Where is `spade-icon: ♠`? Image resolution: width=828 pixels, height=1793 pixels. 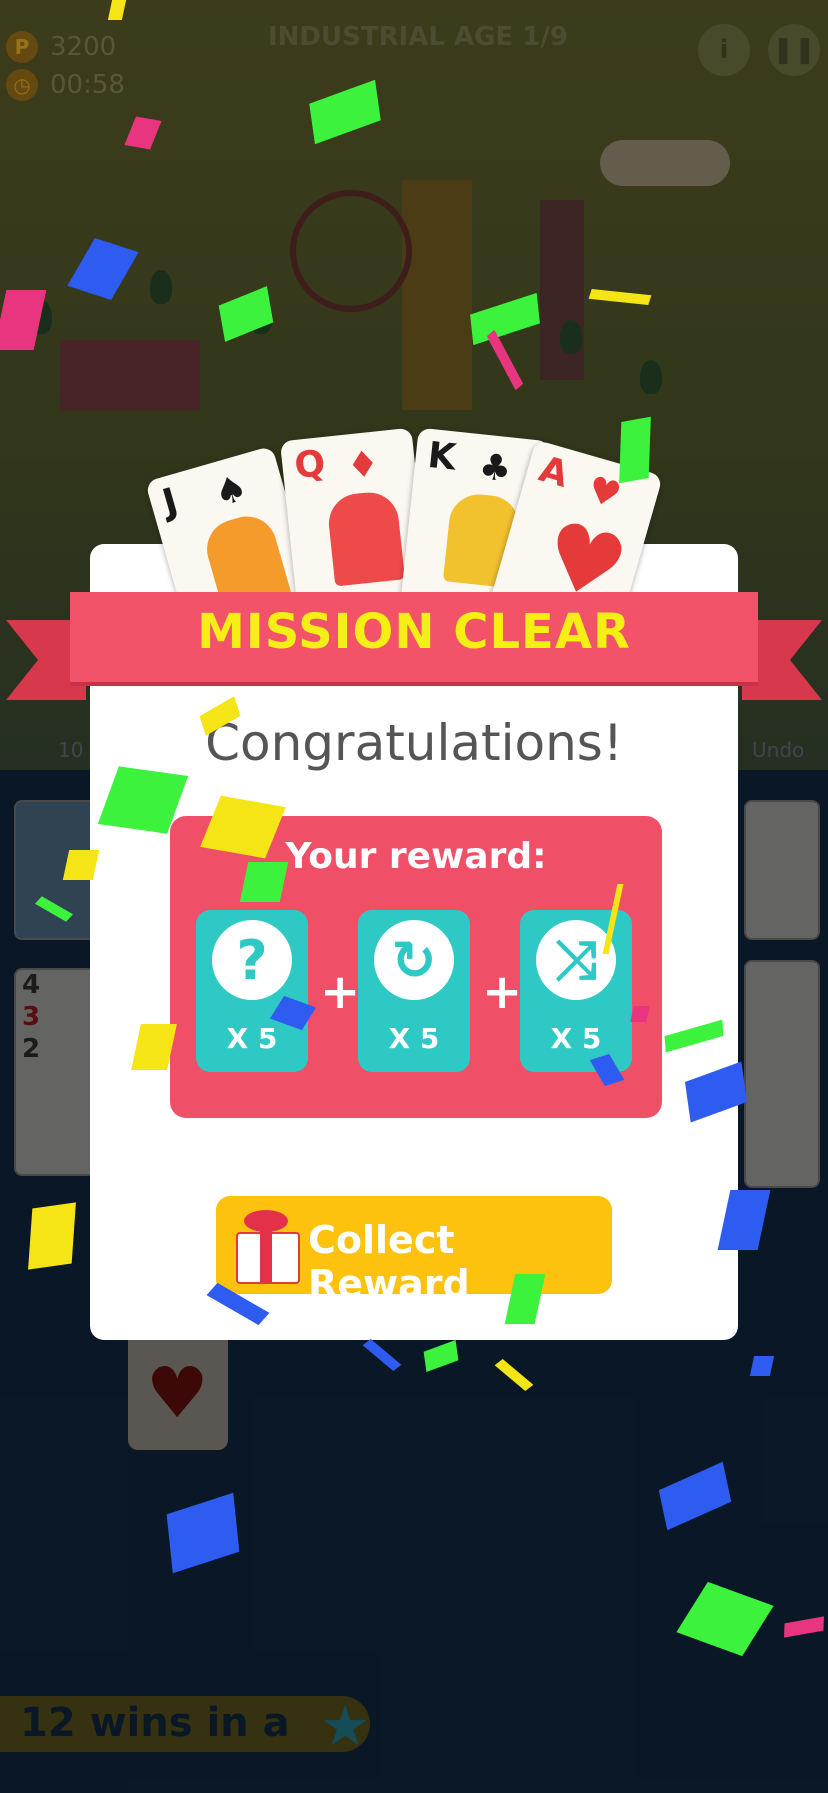
spade-icon: ♠ is located at coordinates (231, 491).